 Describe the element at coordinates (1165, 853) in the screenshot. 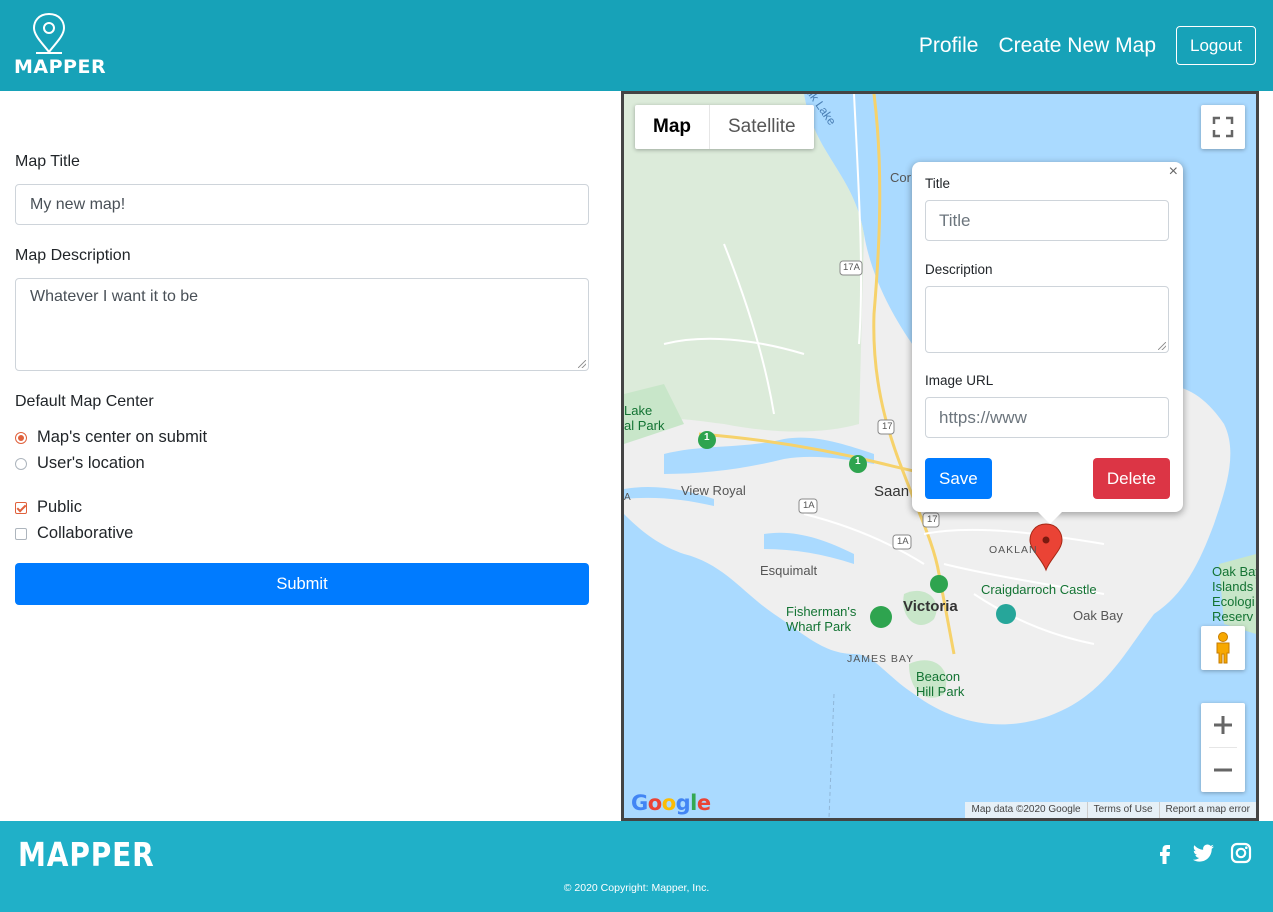

I see `facebook-icon` at that location.